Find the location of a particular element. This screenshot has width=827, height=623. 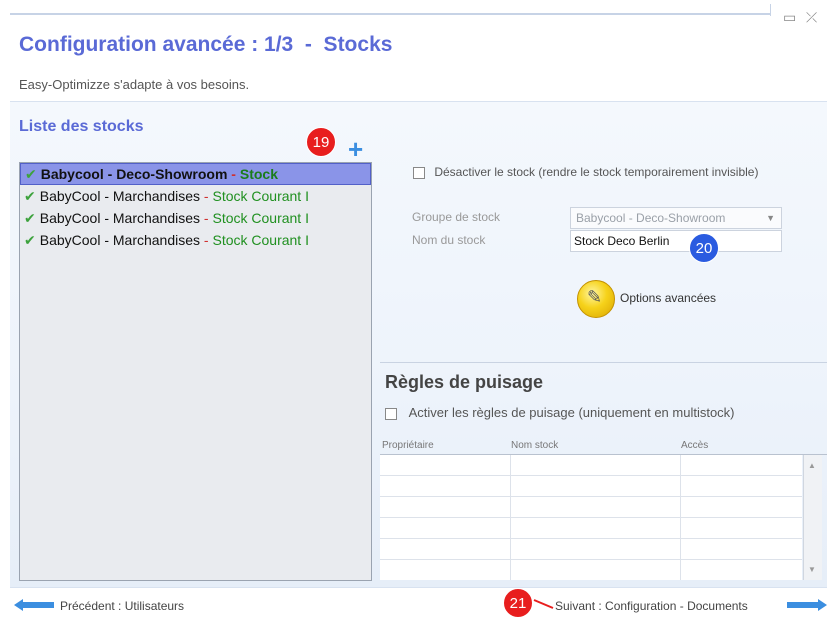

page-title: Configuration avancée : 1/3 - Stocks is located at coordinates (206, 44).